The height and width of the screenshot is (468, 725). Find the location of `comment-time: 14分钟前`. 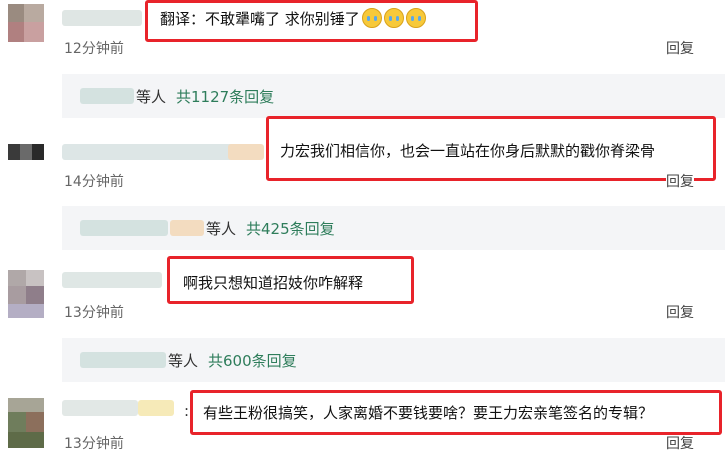

comment-time: 14分钟前 is located at coordinates (94, 182).